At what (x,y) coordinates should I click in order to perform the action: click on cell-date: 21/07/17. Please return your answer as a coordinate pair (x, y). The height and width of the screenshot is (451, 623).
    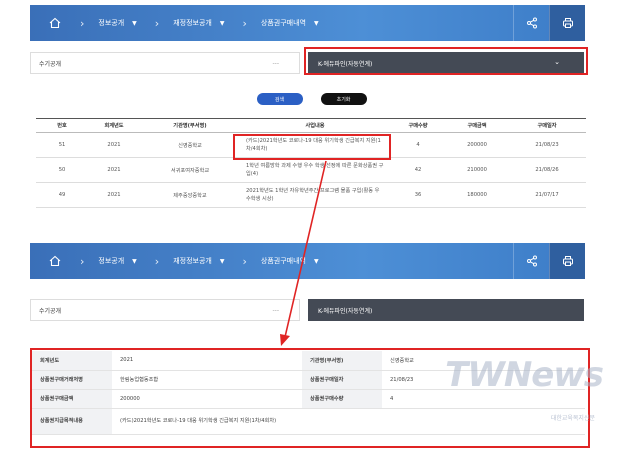
    Looking at the image, I should click on (547, 195).